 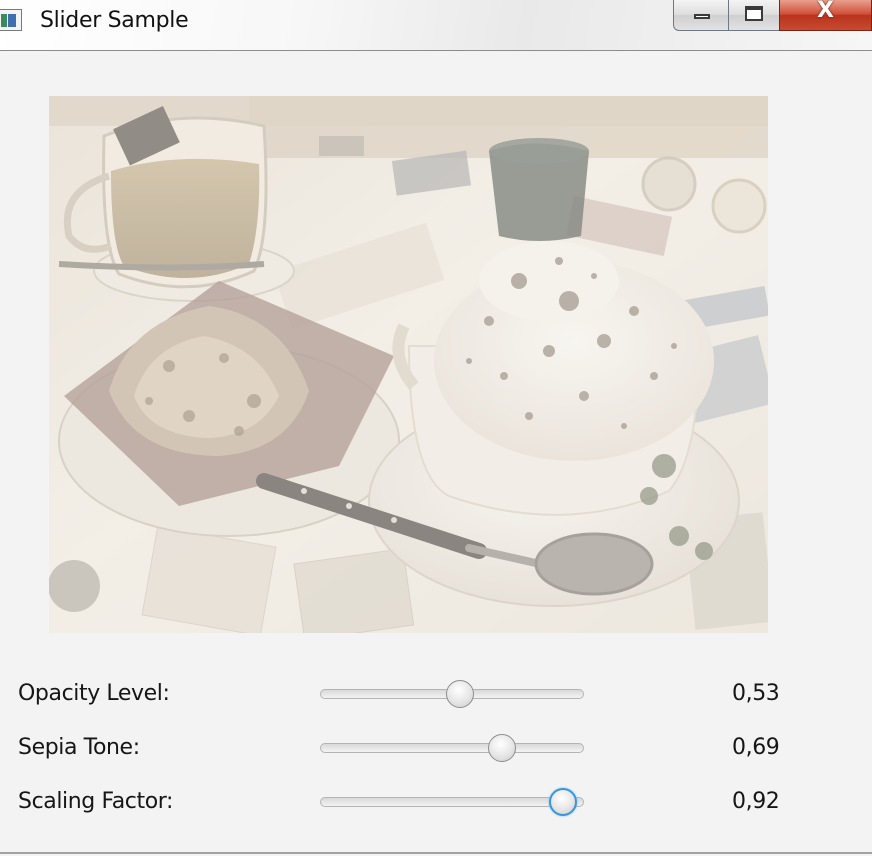 What do you see at coordinates (756, 801) in the screenshot?
I see `scaling-factor-value: 0,92` at bounding box center [756, 801].